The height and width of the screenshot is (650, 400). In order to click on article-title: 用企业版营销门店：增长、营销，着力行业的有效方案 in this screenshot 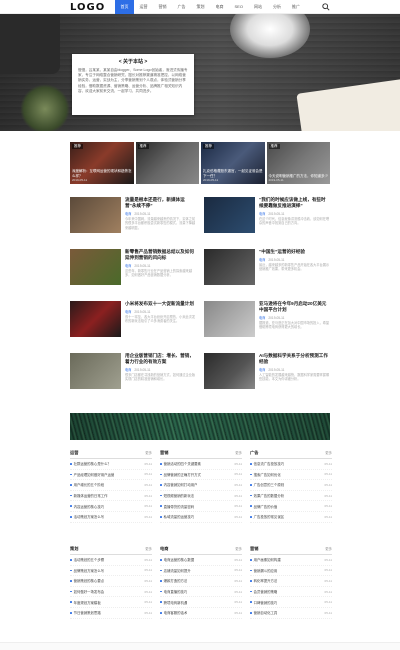, I will do `click(160, 359)`.